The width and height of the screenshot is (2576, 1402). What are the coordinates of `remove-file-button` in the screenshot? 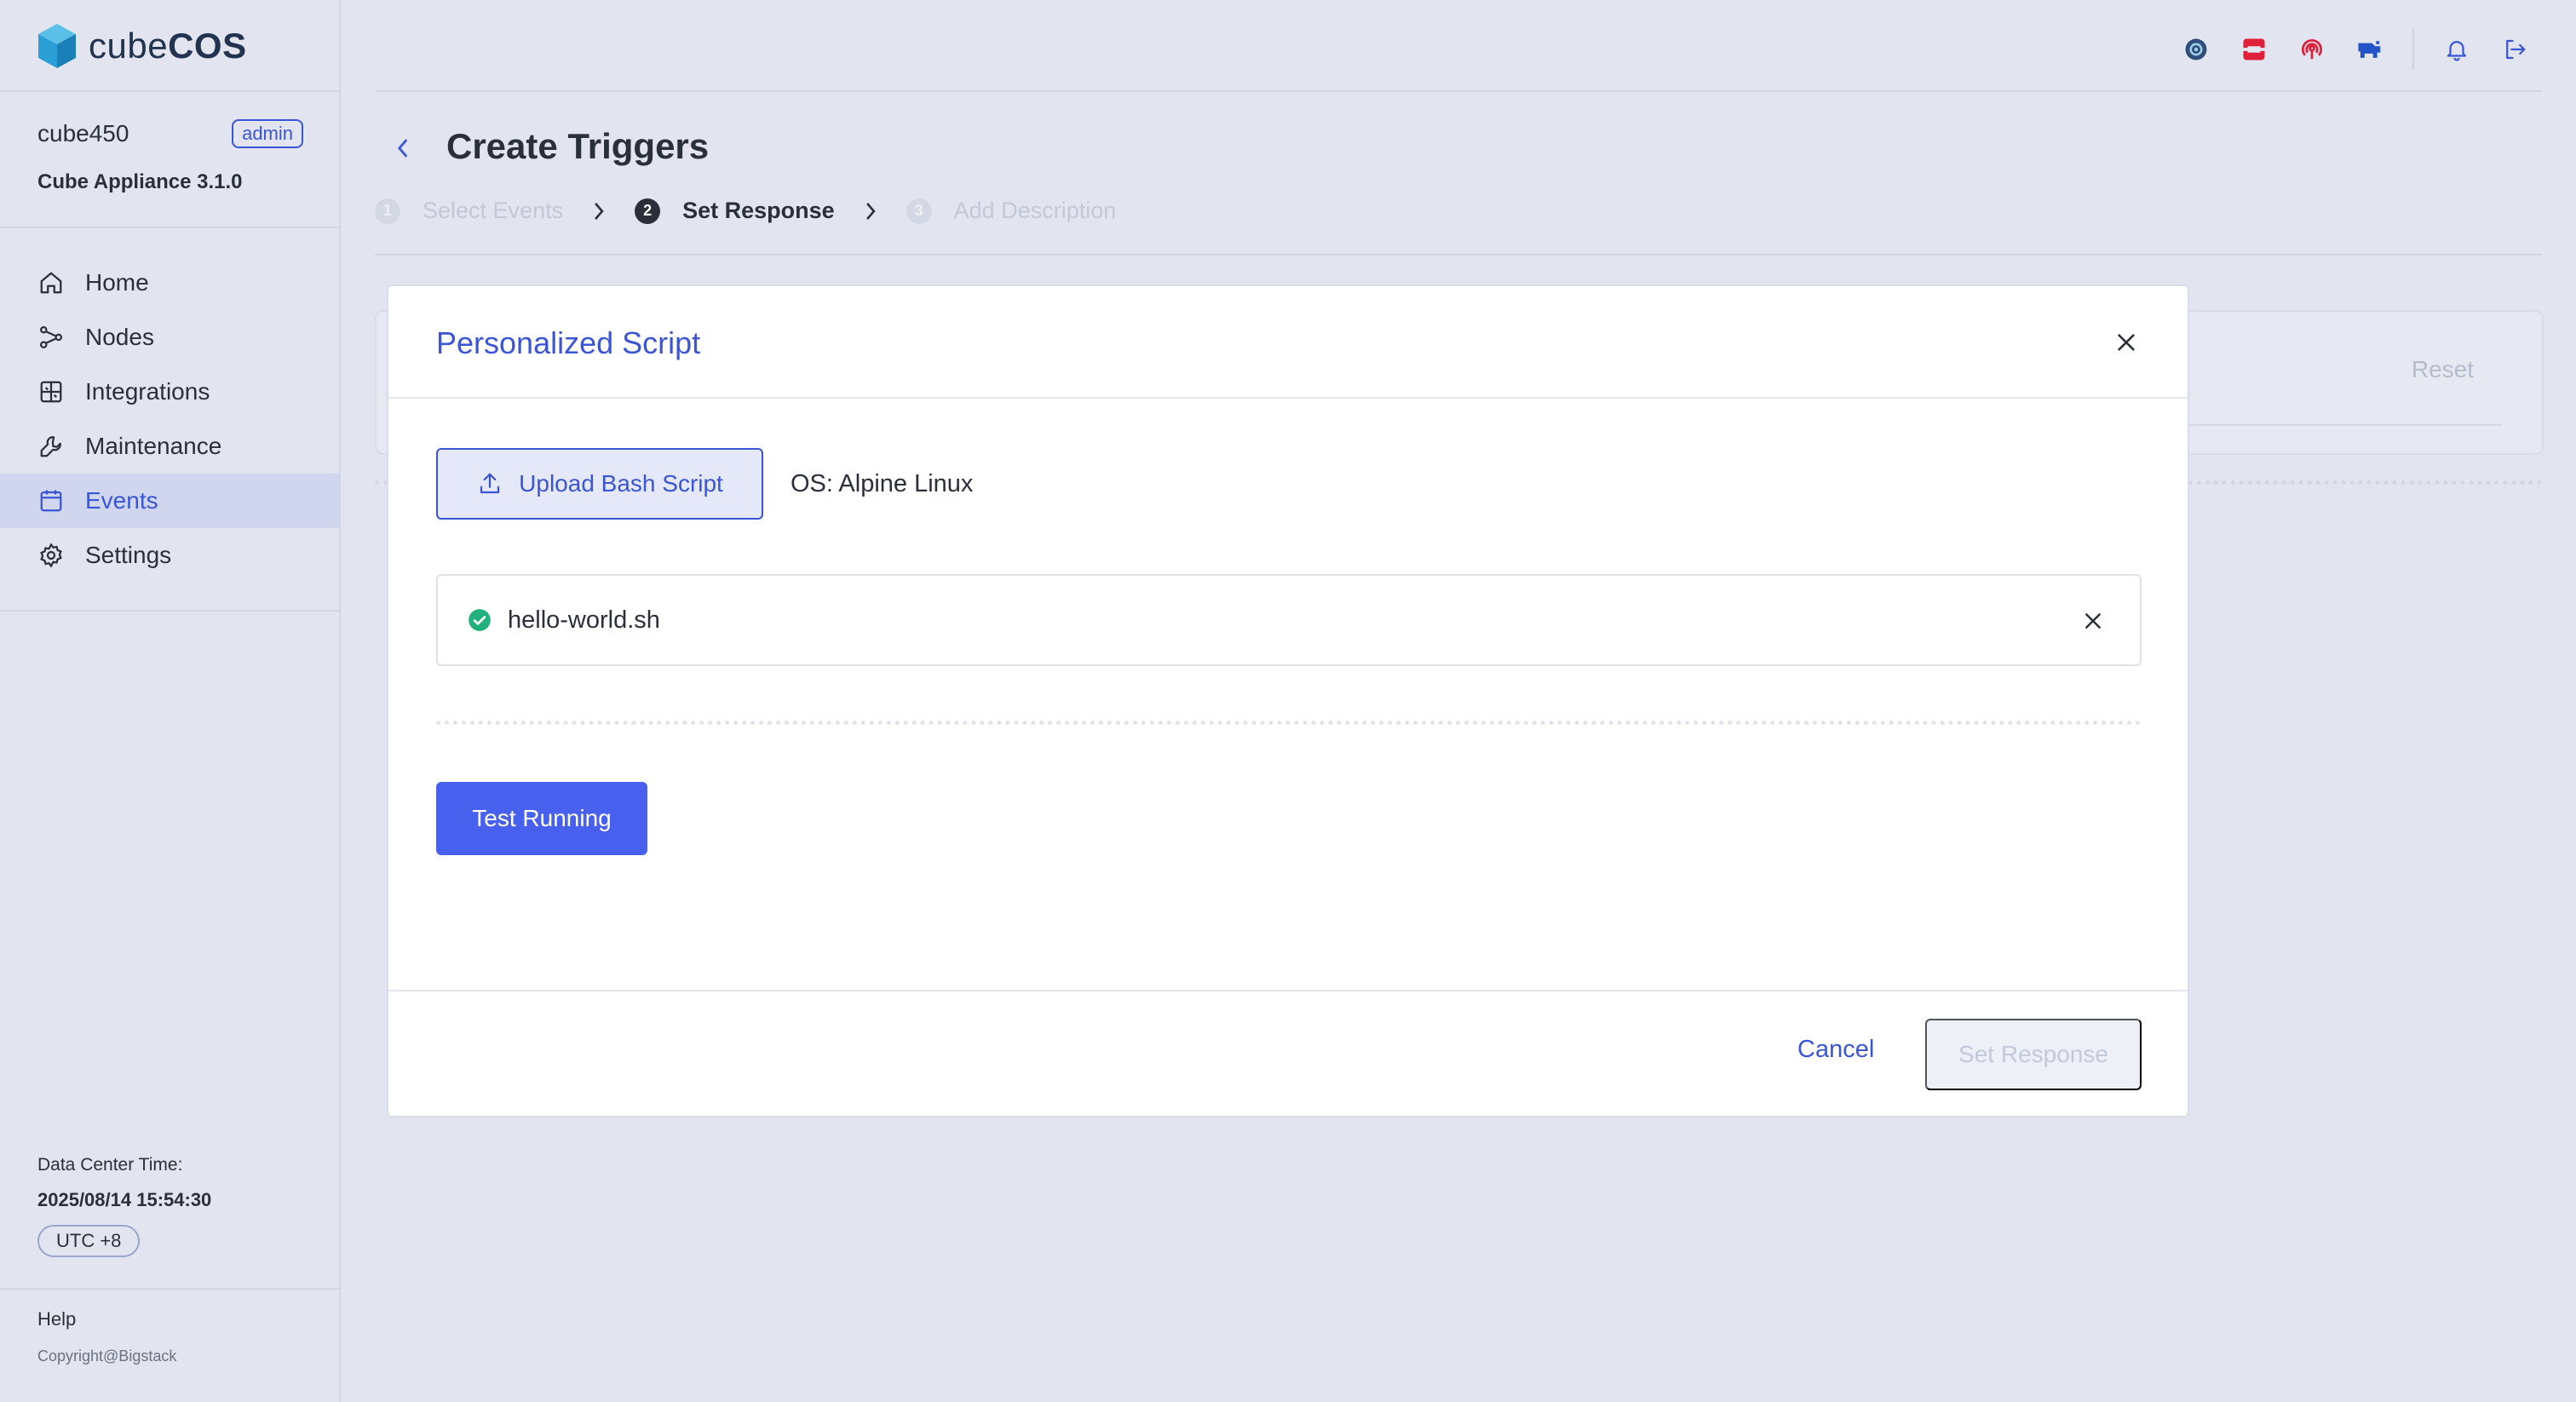 It's located at (2093, 621).